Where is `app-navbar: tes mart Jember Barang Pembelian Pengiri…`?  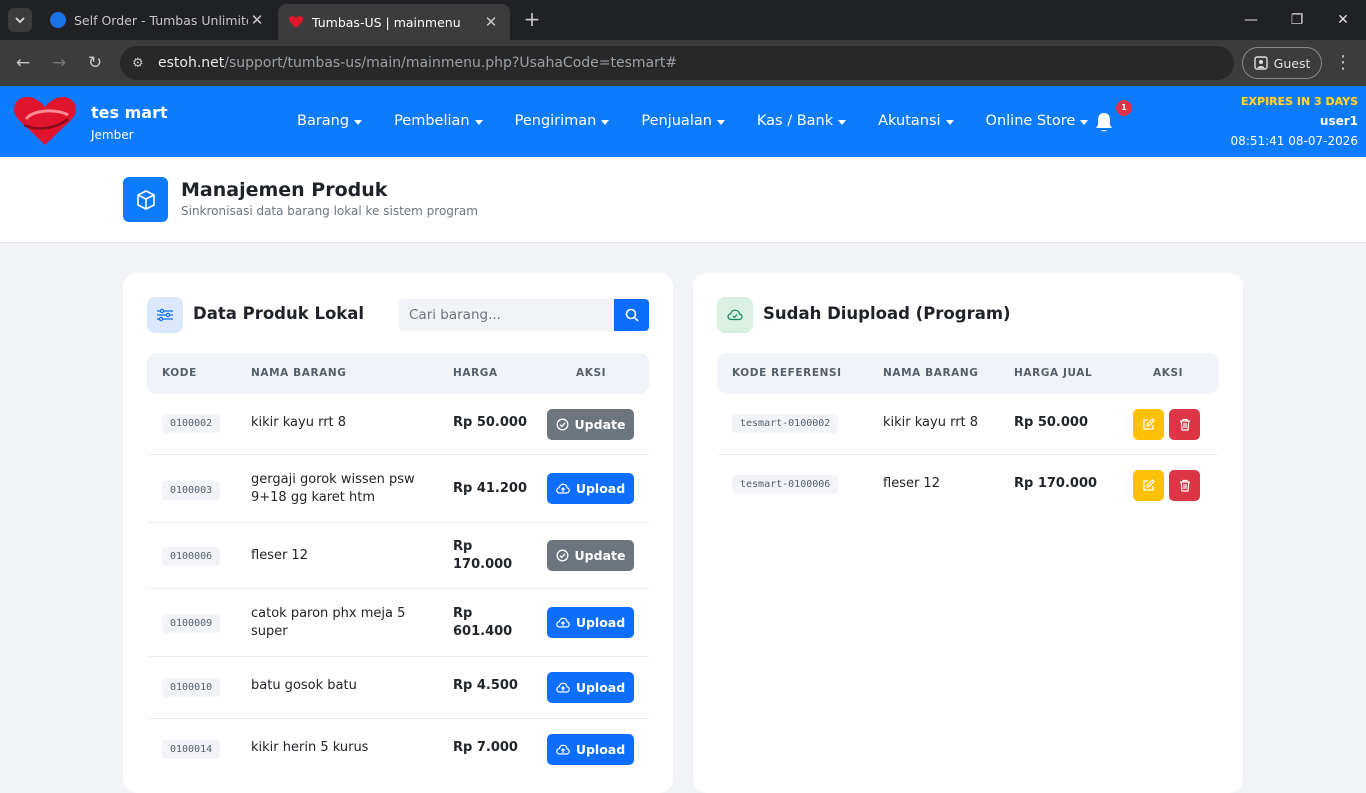
app-navbar: tes mart Jember Barang Pembelian Pengiri… is located at coordinates (683, 121).